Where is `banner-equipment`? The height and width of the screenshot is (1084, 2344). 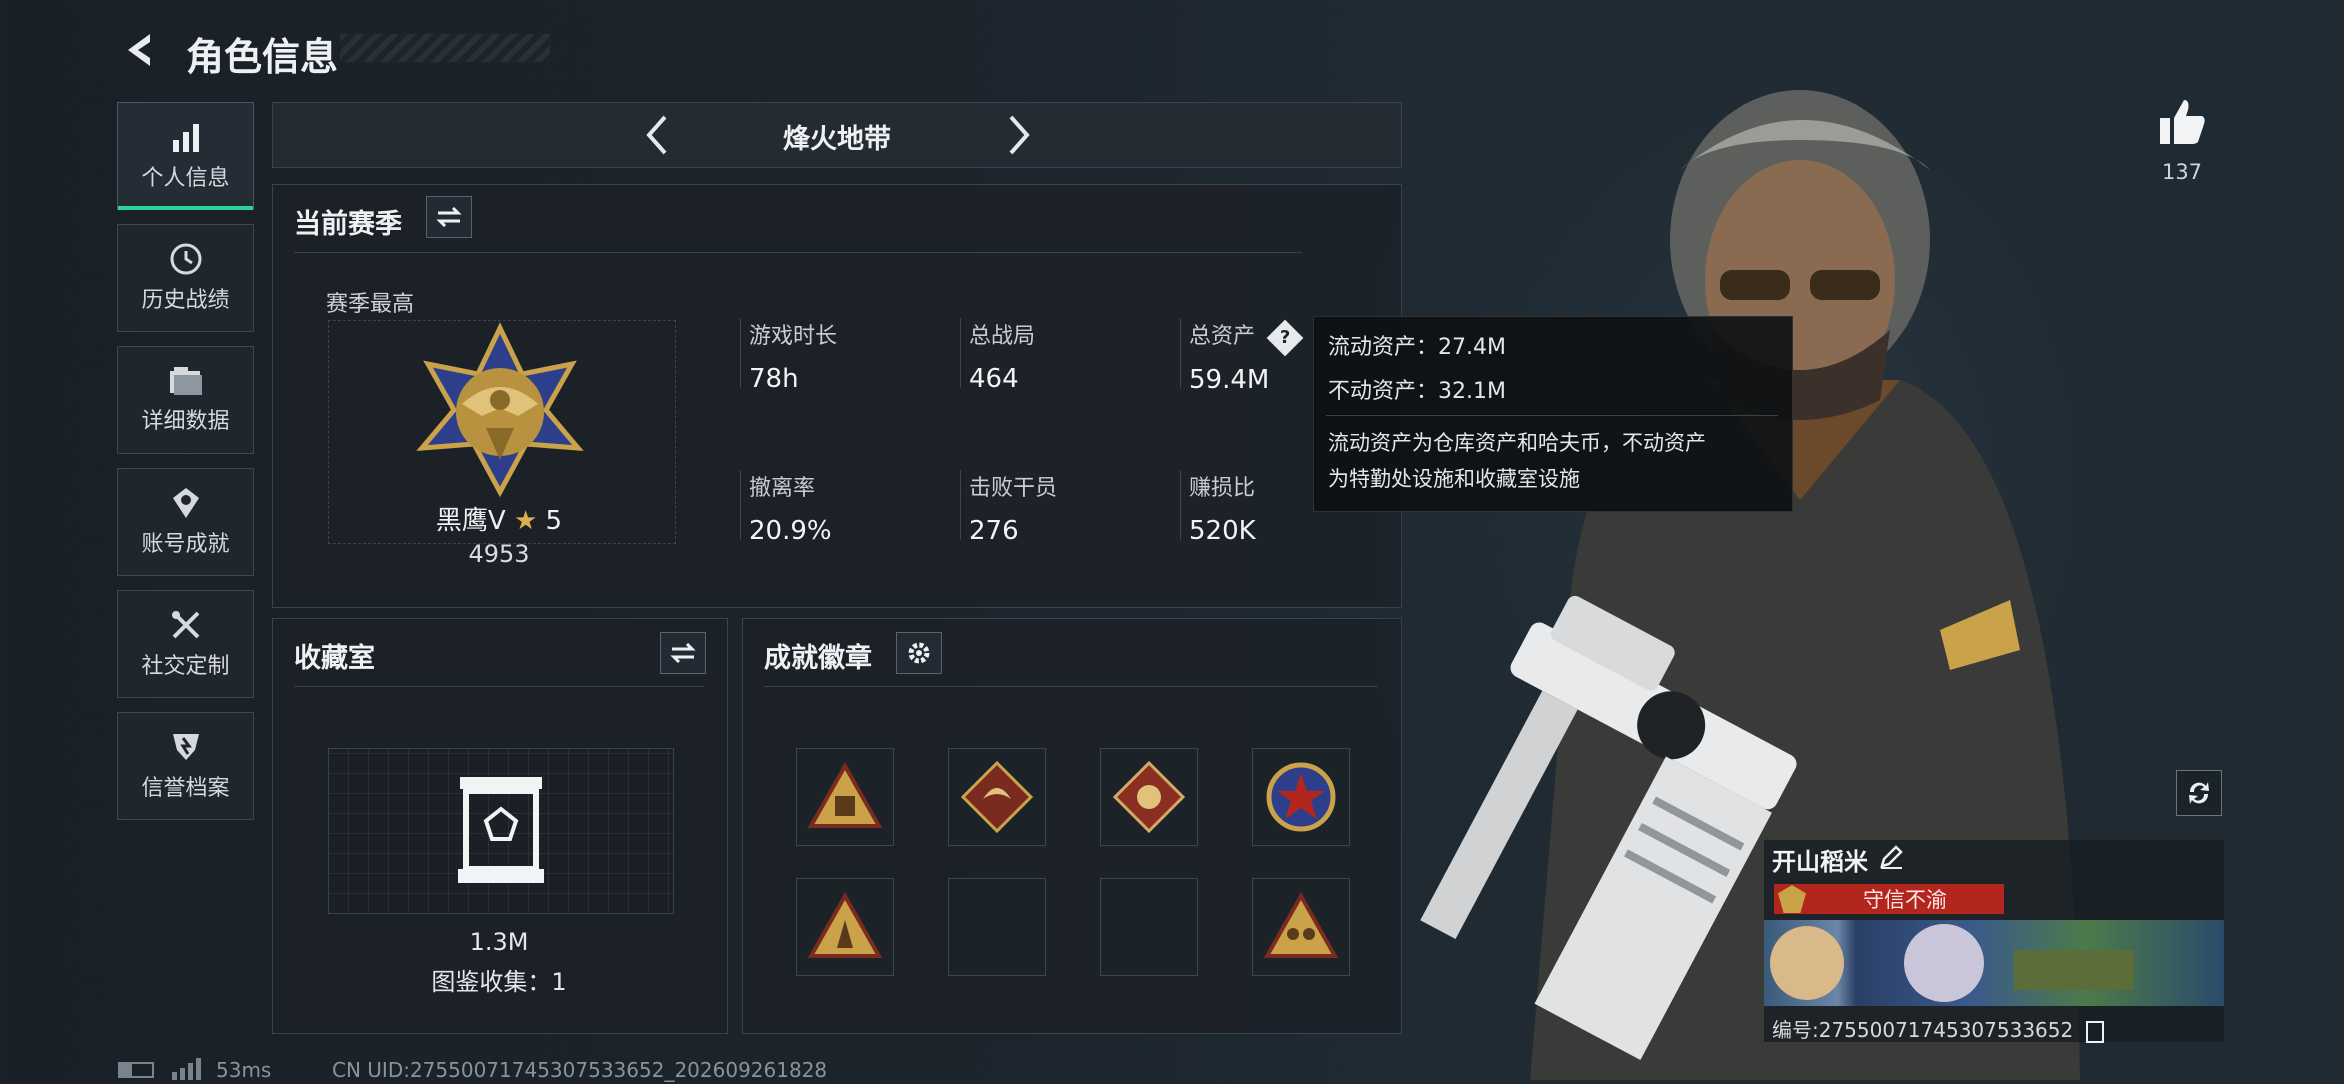
banner-equipment is located at coordinates (2074, 970).